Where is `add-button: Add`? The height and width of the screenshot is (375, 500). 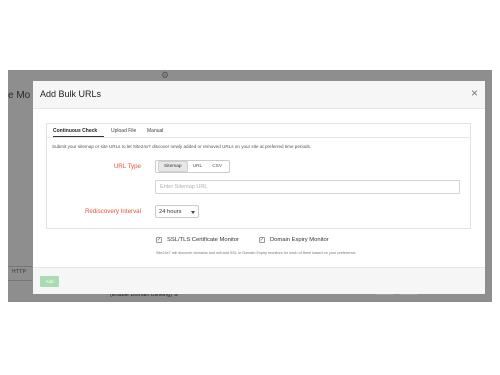 add-button: Add is located at coordinates (49, 281).